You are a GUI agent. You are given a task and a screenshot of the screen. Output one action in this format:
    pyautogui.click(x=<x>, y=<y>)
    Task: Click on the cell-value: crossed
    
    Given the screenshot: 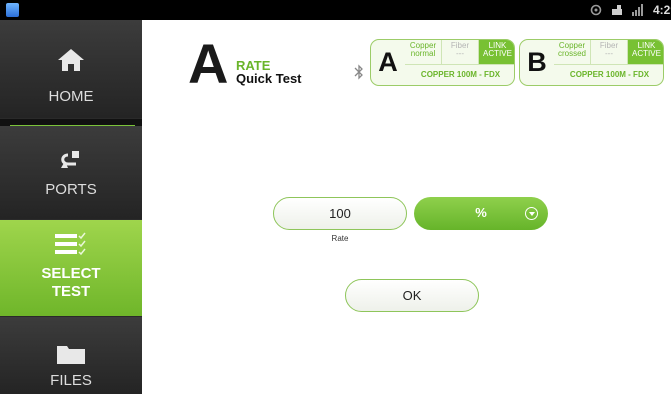 What is the action you would take?
    pyautogui.click(x=571, y=53)
    